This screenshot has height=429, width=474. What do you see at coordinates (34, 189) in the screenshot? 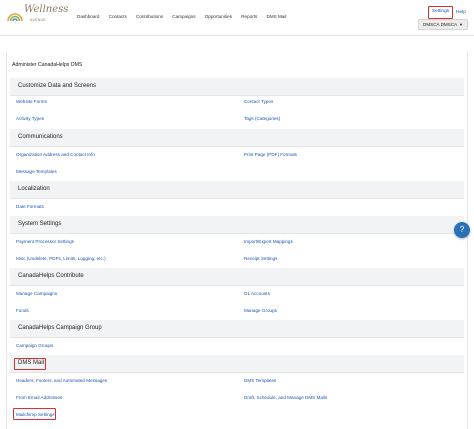
I see `section-title: Localization` at bounding box center [34, 189].